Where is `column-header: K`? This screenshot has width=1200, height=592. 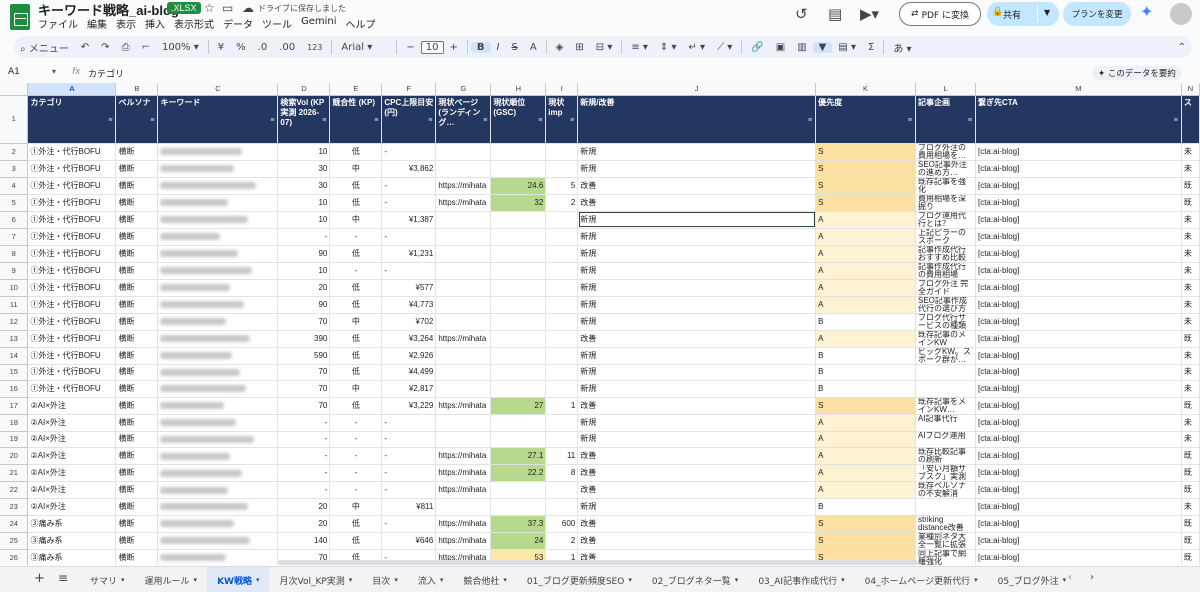 column-header: K is located at coordinates (865, 89).